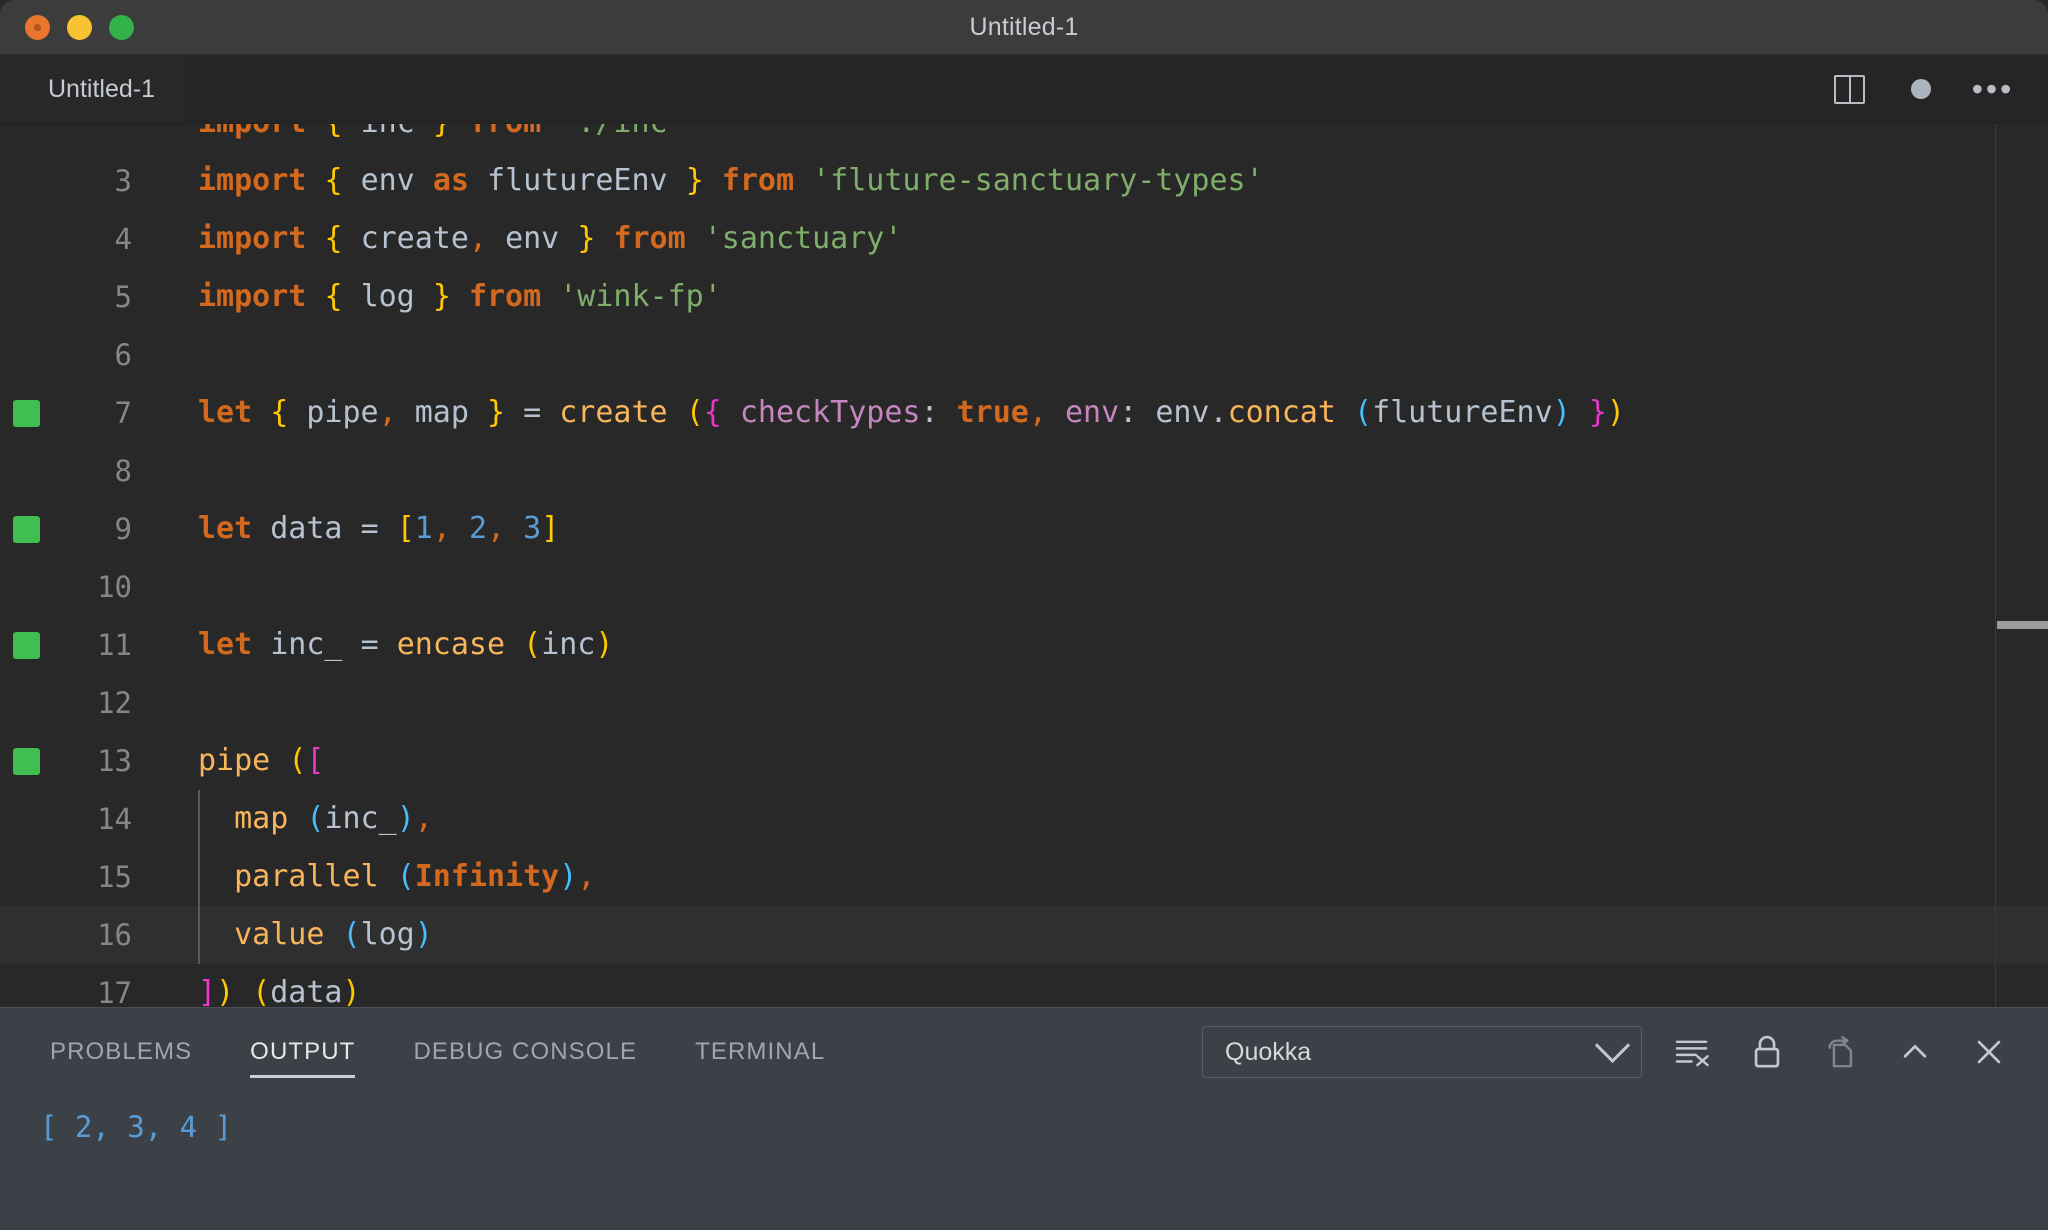  I want to click on minimize-window-button, so click(79, 27).